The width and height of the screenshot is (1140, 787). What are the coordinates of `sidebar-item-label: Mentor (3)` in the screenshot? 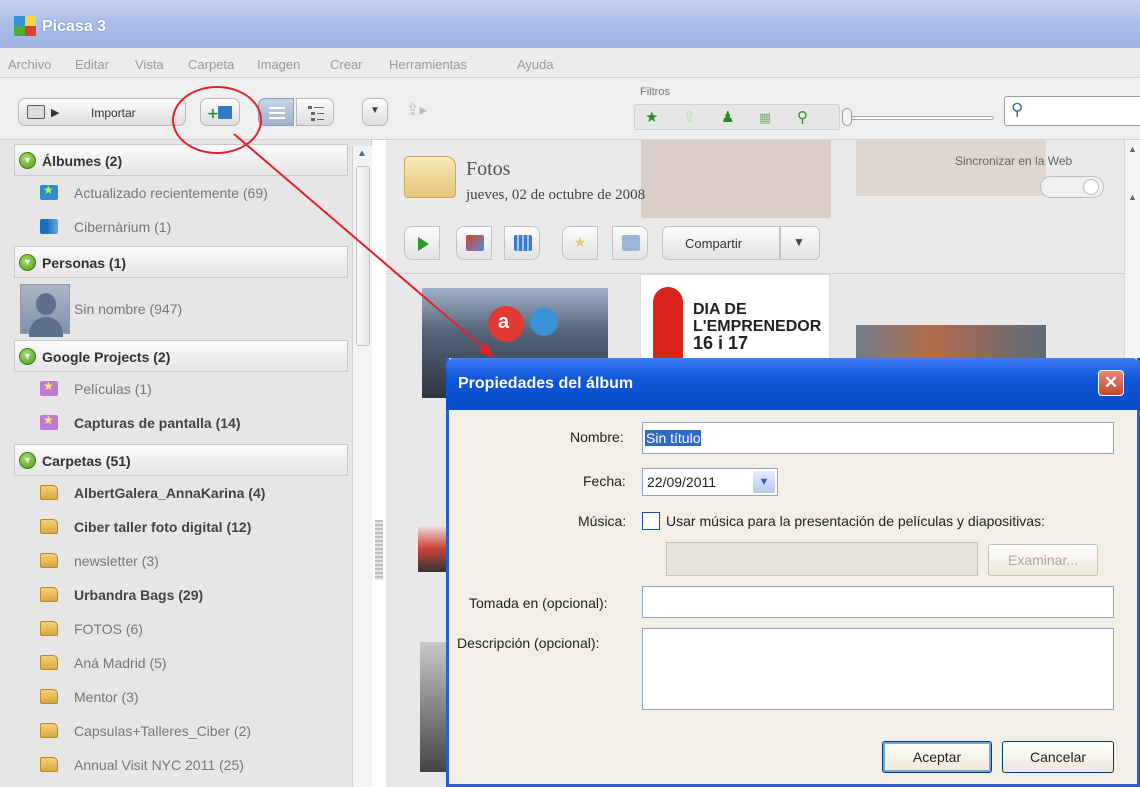 It's located at (106, 697).